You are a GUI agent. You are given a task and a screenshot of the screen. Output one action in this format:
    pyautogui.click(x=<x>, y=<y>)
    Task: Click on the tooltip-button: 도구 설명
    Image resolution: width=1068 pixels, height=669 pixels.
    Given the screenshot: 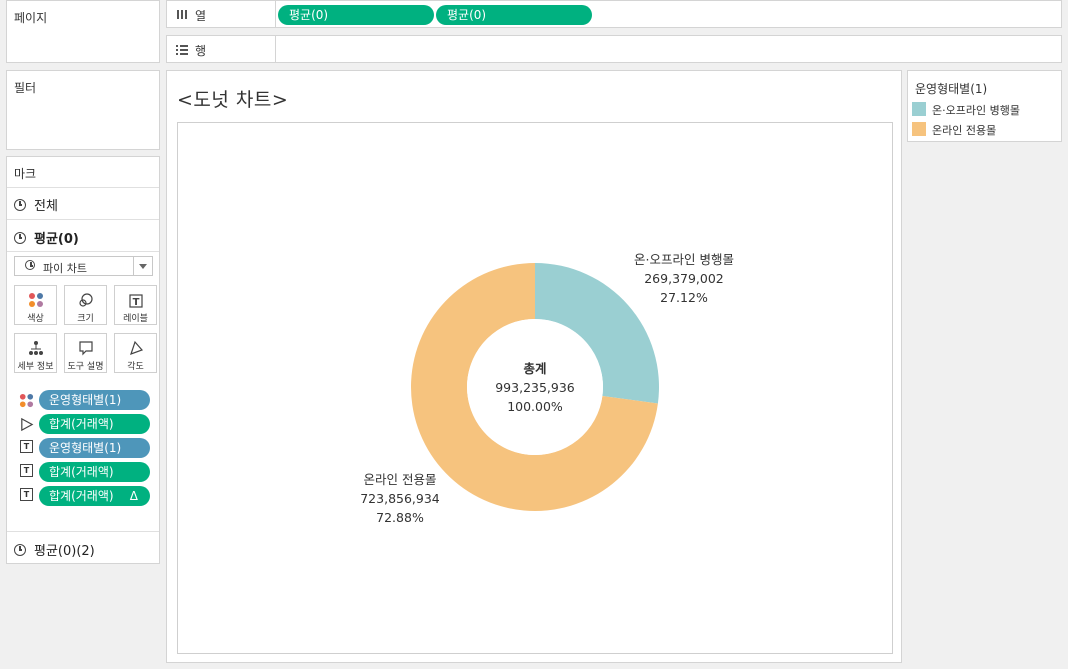 What is the action you would take?
    pyautogui.click(x=85, y=353)
    